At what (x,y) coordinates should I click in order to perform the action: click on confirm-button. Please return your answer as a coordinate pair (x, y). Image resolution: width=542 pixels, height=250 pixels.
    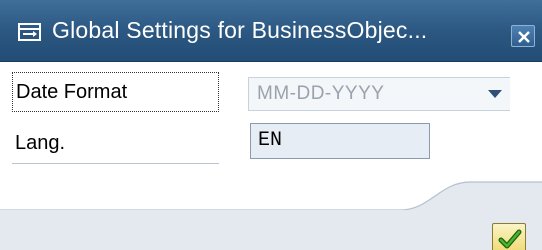
    Looking at the image, I should click on (509, 236).